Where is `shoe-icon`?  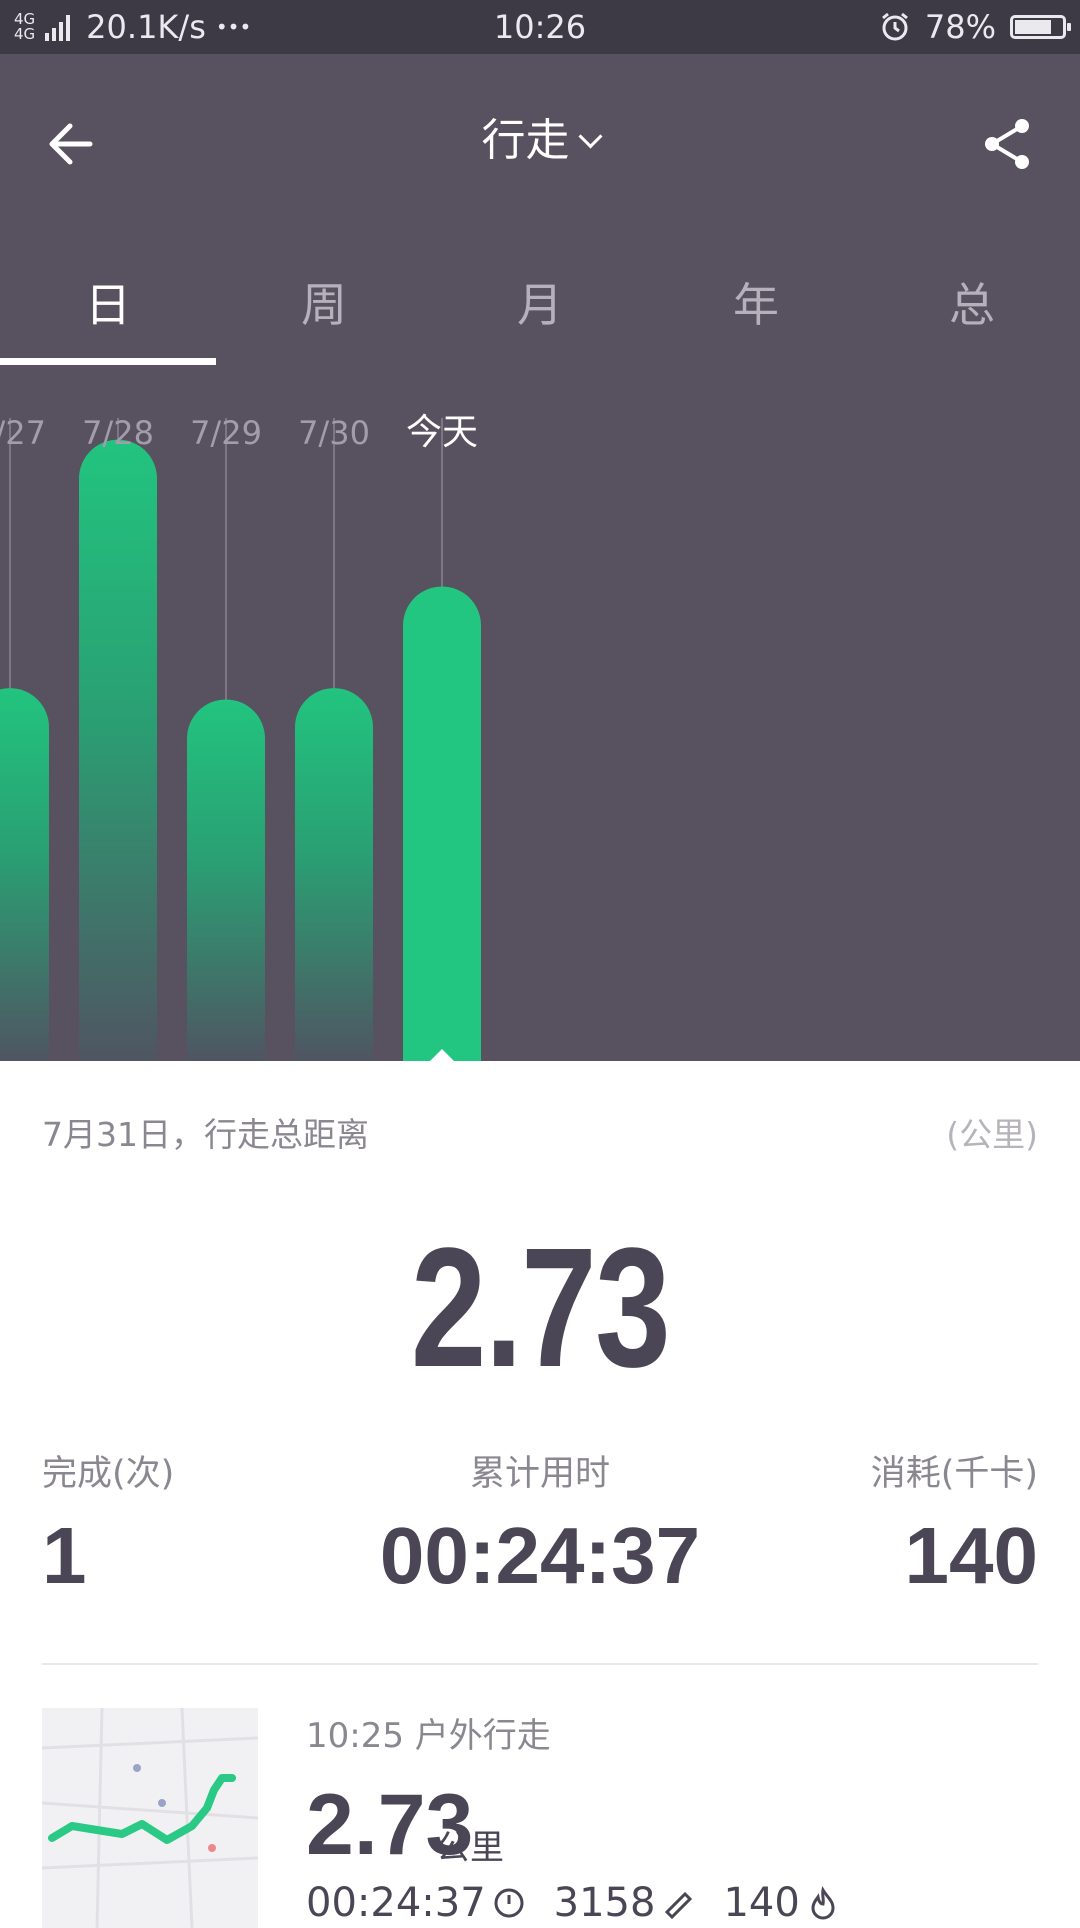 shoe-icon is located at coordinates (679, 1905).